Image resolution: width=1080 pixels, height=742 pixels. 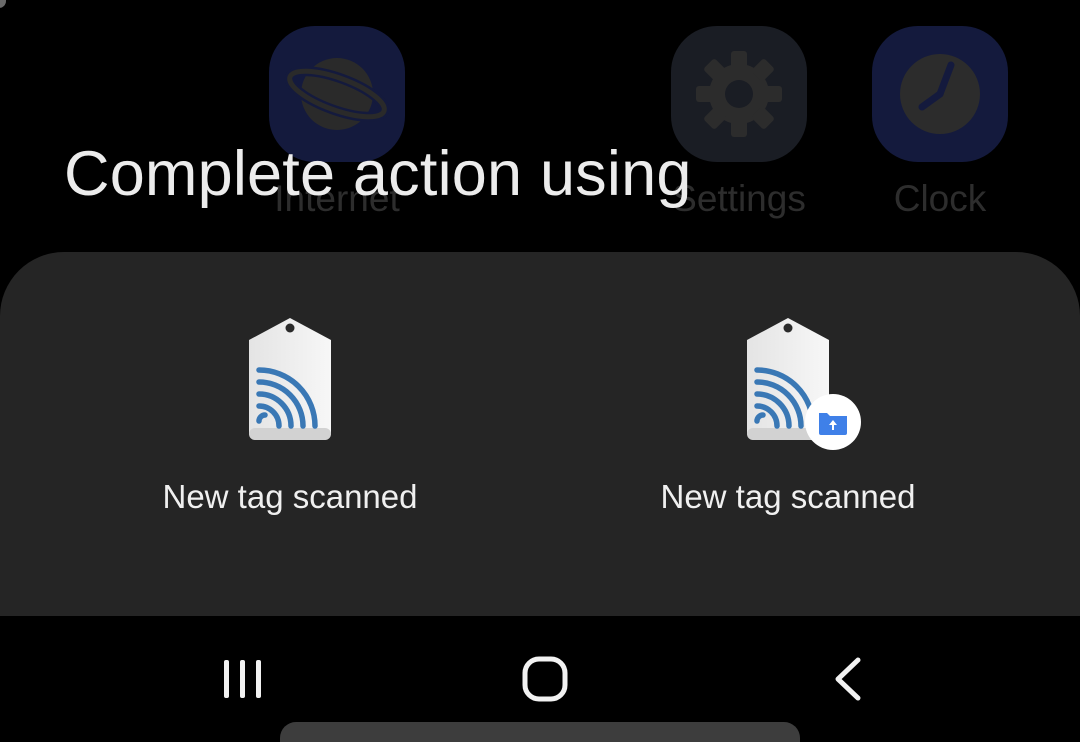 I want to click on recents-button, so click(x=243, y=679).